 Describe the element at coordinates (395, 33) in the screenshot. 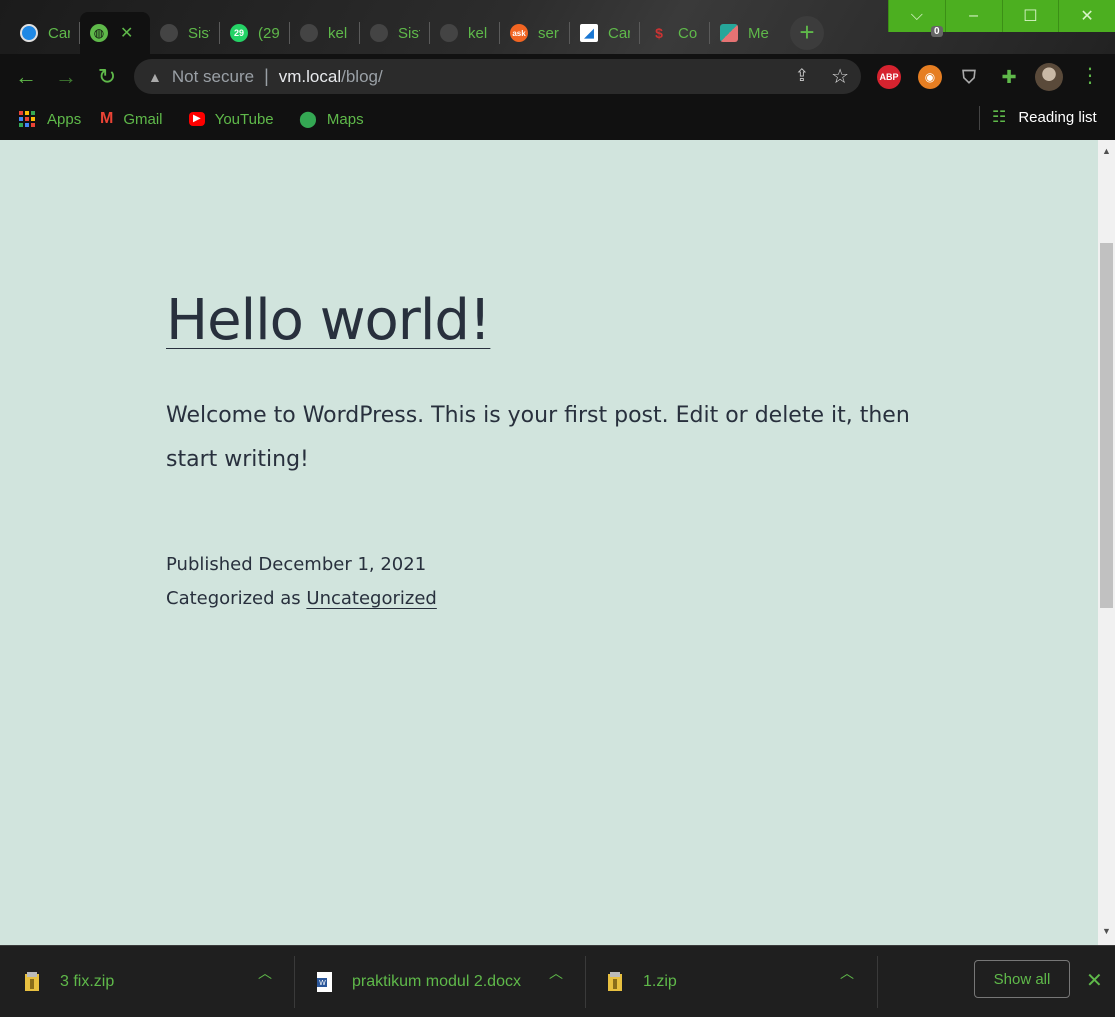

I see `tab-5: Sist` at that location.